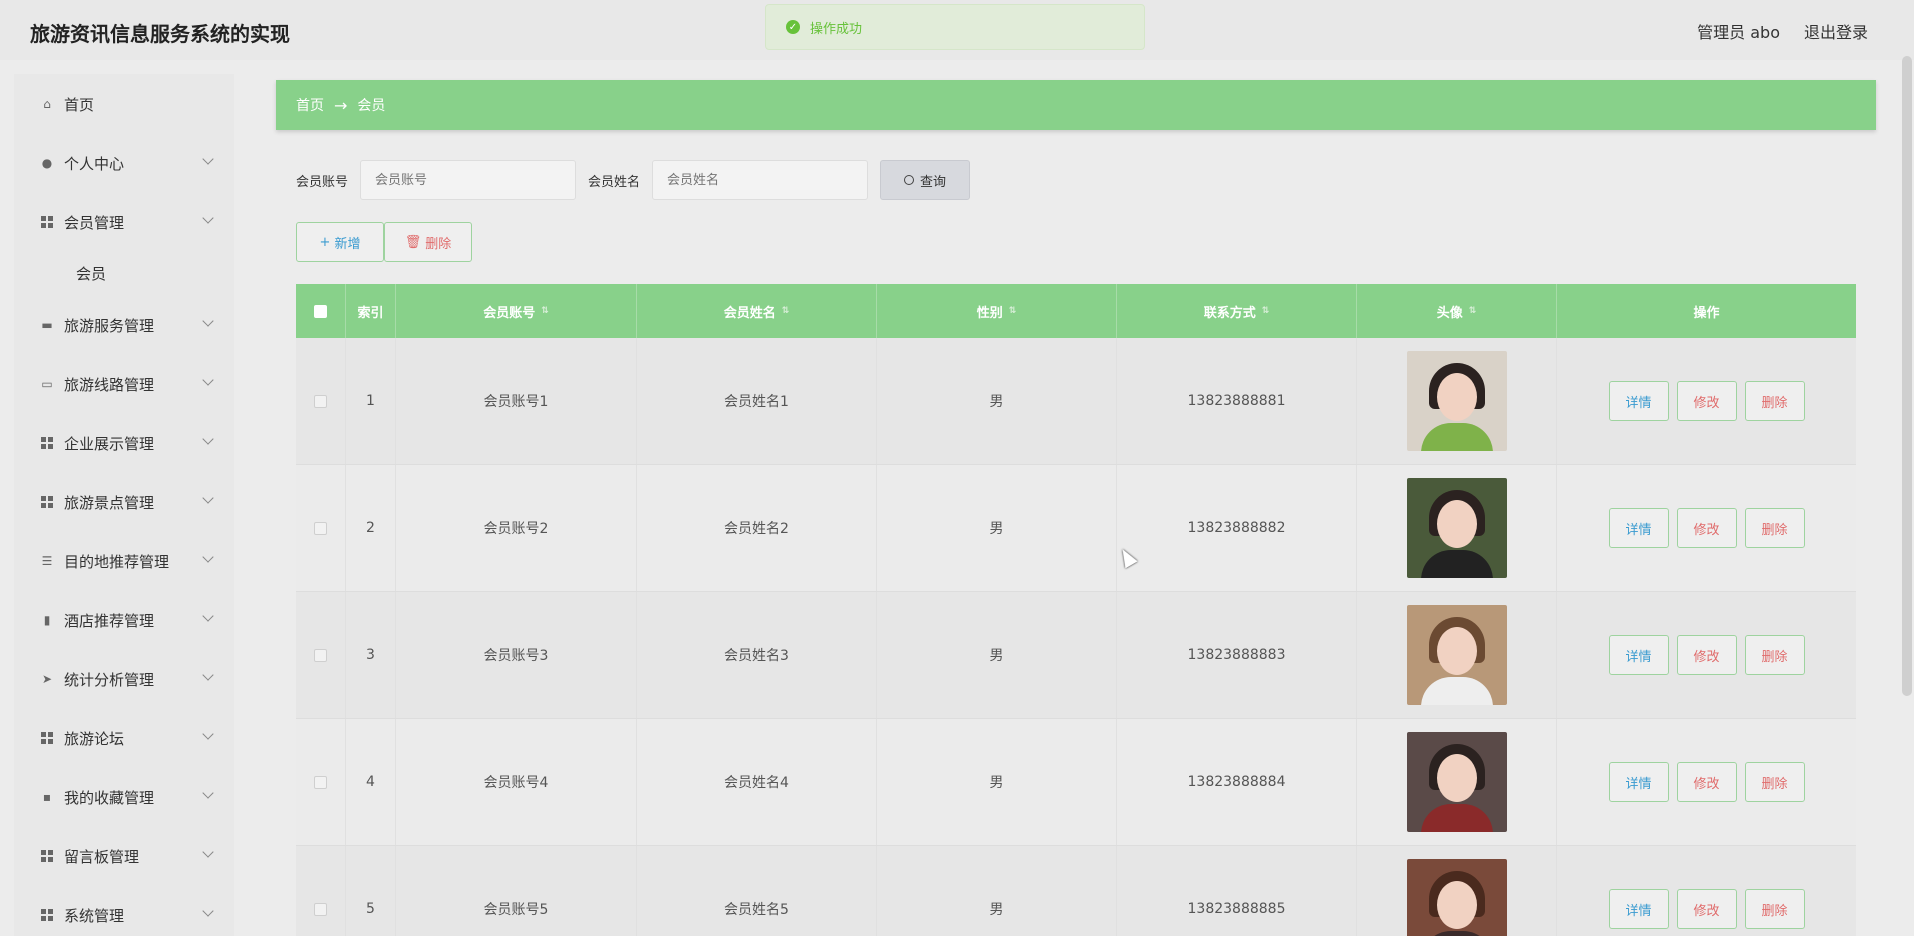  Describe the element at coordinates (47, 325) in the screenshot. I see `printer-icon: ▬` at that location.